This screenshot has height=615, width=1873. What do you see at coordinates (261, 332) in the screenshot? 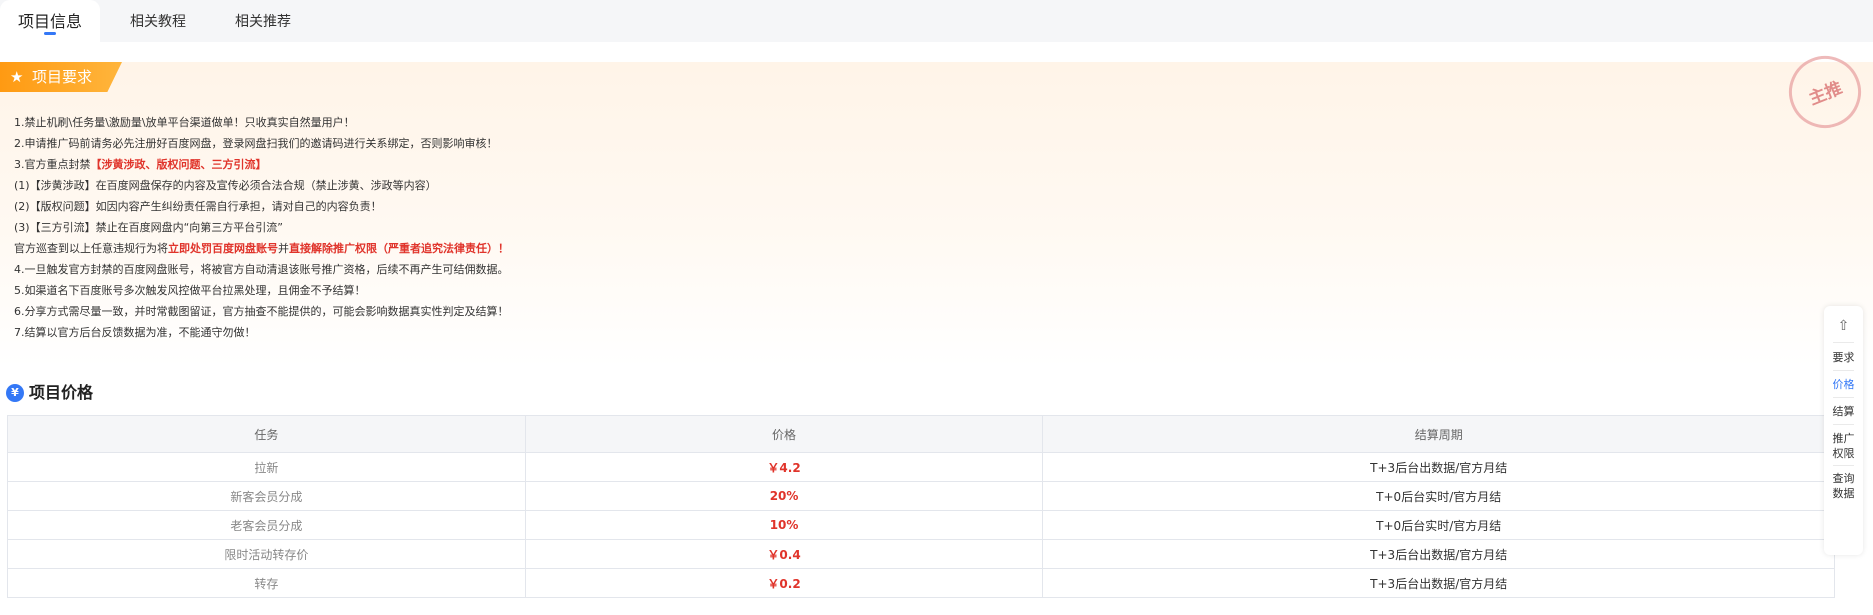
I see `requirement-line: 7.结算以官方后台反馈数据为准，不能通守勿做！` at bounding box center [261, 332].